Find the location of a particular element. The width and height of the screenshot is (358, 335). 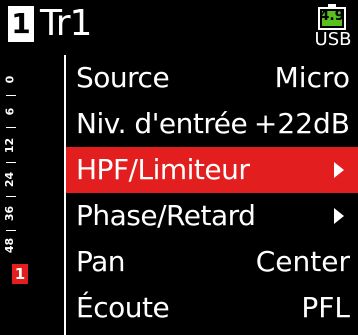

menu-item-label: Phase/Retard is located at coordinates (166, 215).